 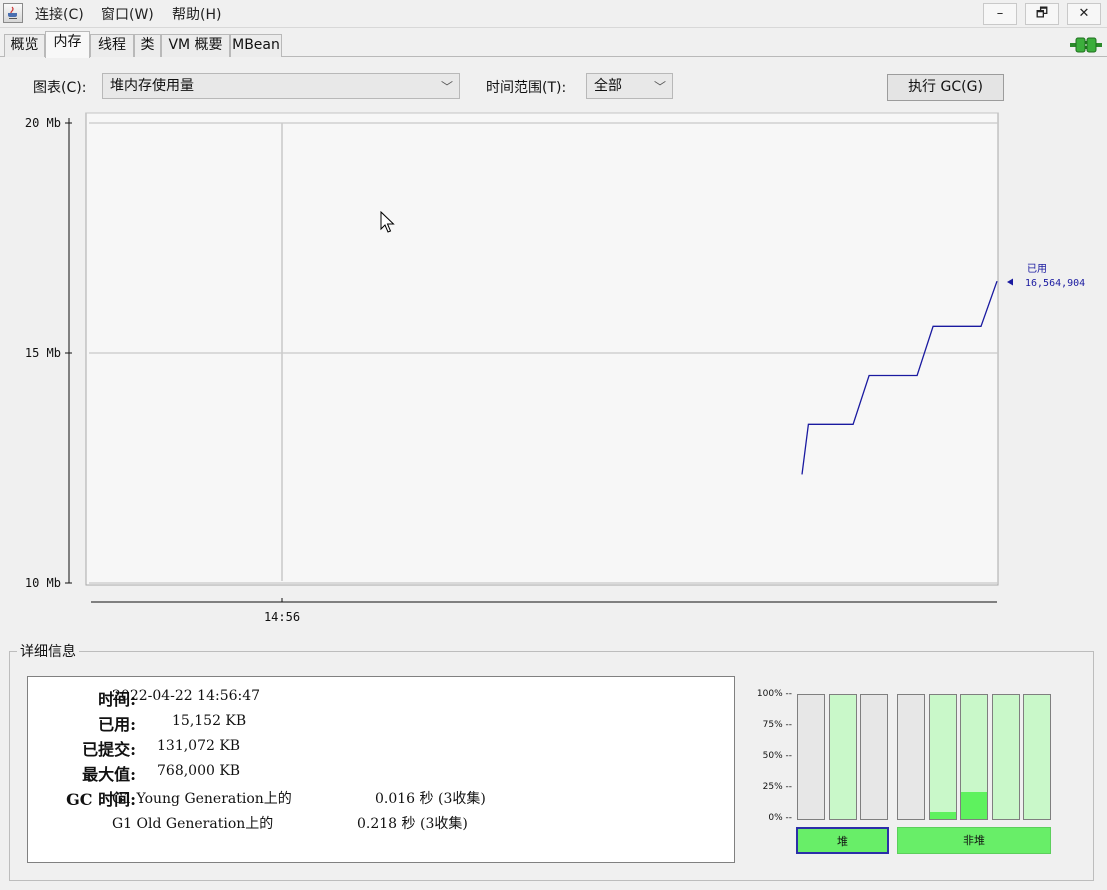 What do you see at coordinates (608, 86) in the screenshot?
I see `time-range-value: 全部` at bounding box center [608, 86].